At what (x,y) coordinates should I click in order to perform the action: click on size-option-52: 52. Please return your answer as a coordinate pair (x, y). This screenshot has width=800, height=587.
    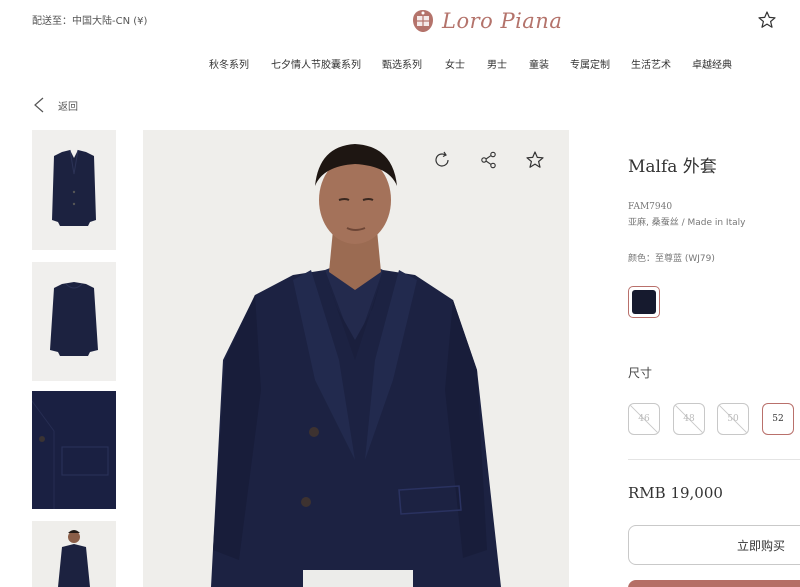
    Looking at the image, I should click on (778, 419).